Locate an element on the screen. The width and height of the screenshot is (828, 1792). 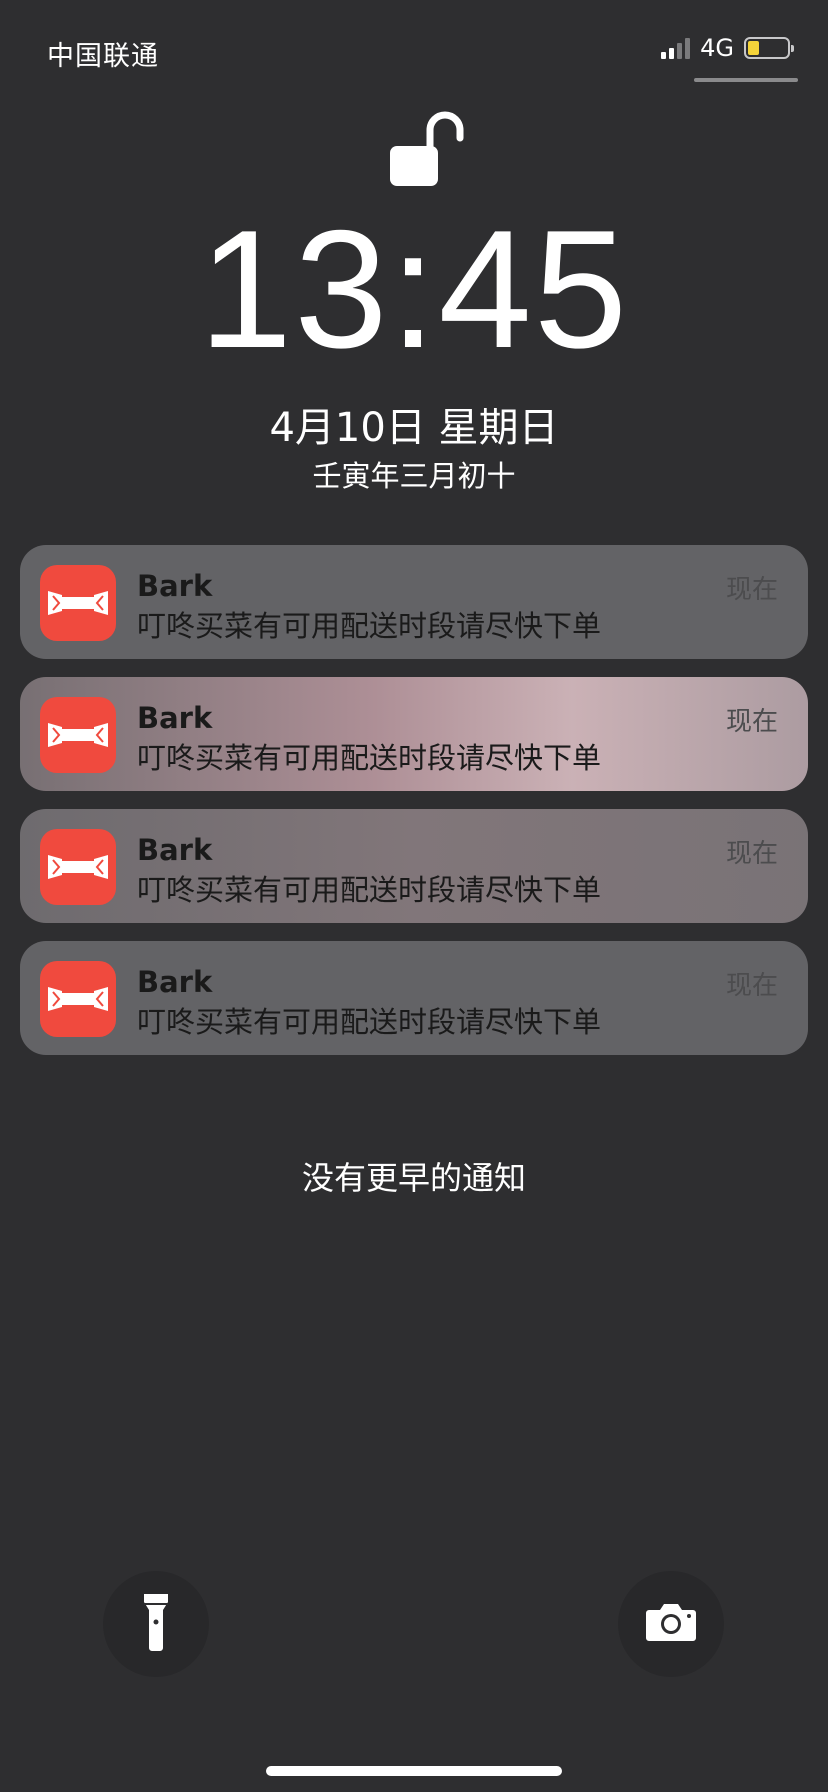
battery-icon is located at coordinates (769, 48).